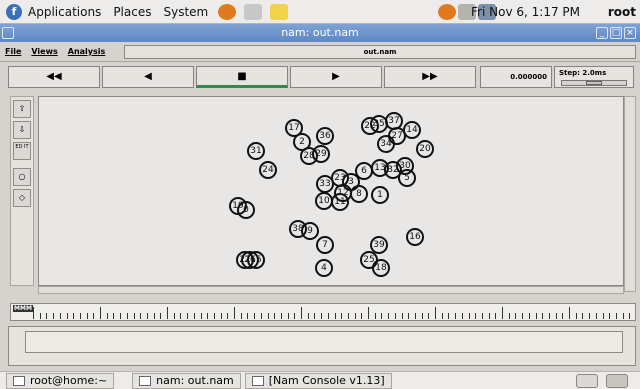  I want to click on node: 5, so click(407, 178).